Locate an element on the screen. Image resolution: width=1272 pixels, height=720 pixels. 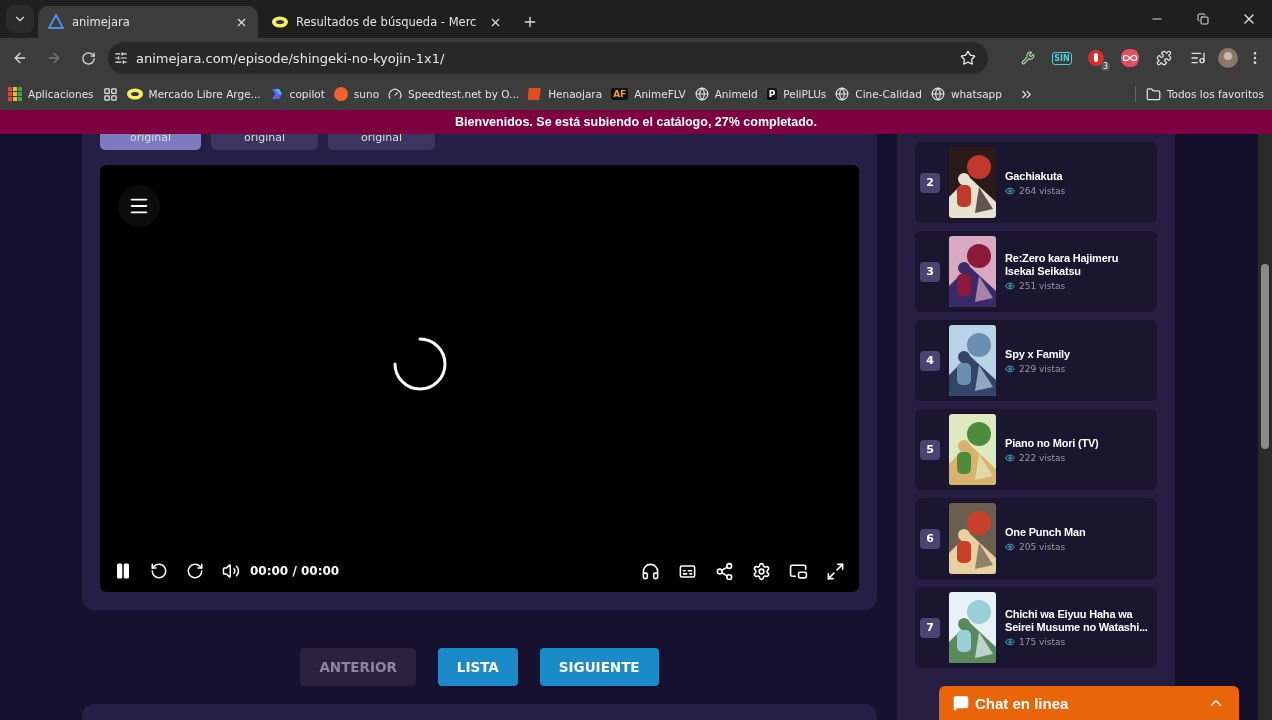
view-count: 229 vistas is located at coordinates (1037, 368).